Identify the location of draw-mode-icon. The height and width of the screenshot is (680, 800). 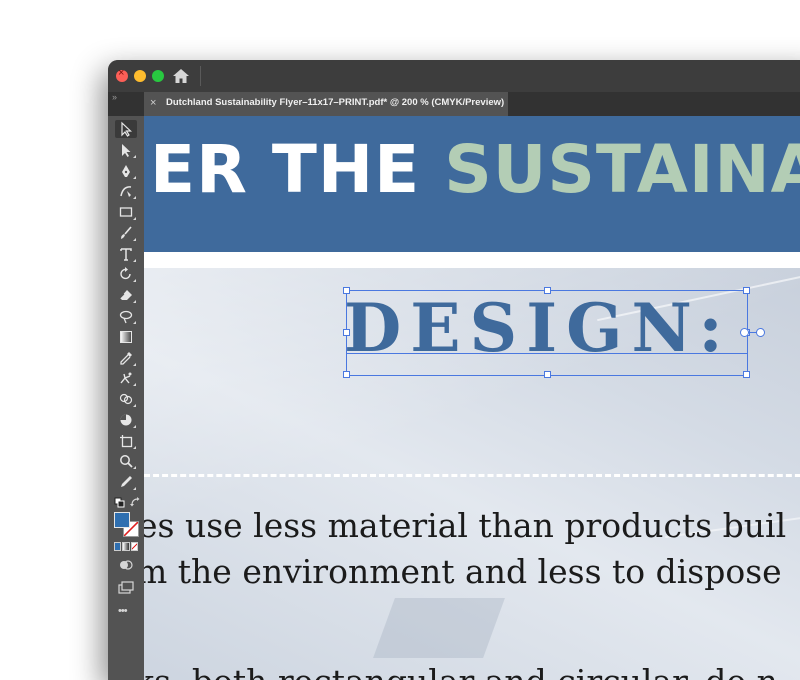
(126, 565).